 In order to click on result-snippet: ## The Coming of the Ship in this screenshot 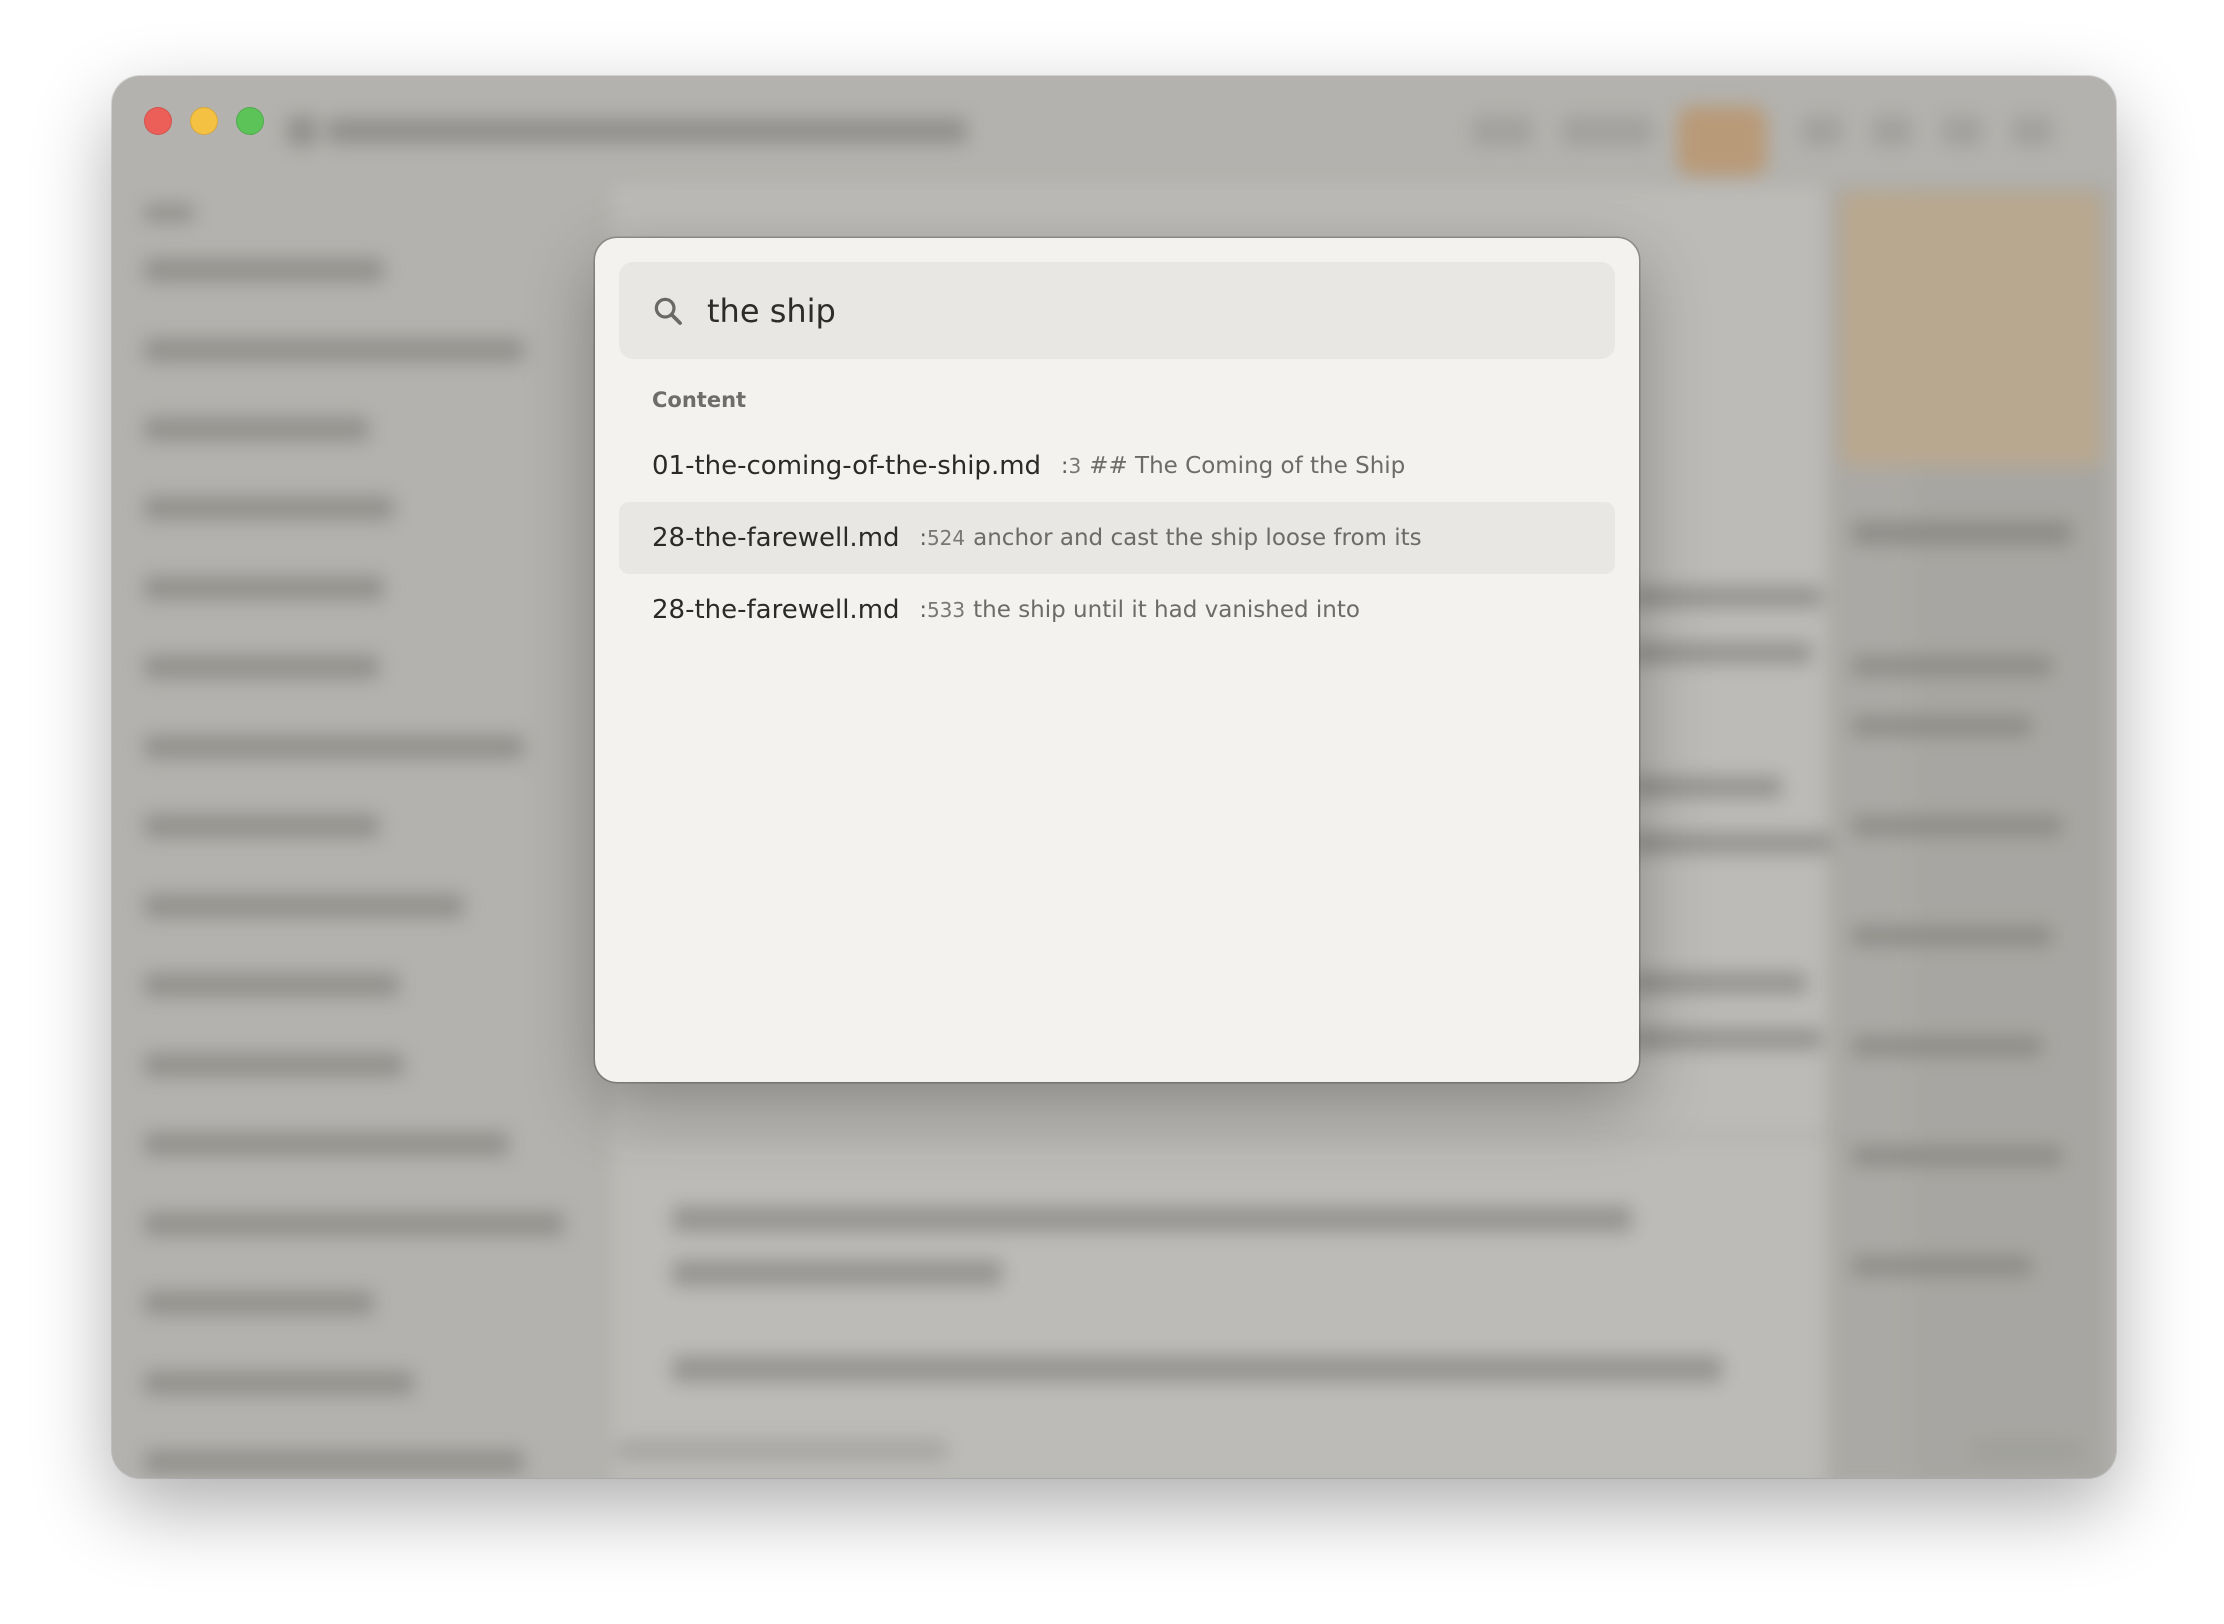, I will do `click(1247, 466)`.